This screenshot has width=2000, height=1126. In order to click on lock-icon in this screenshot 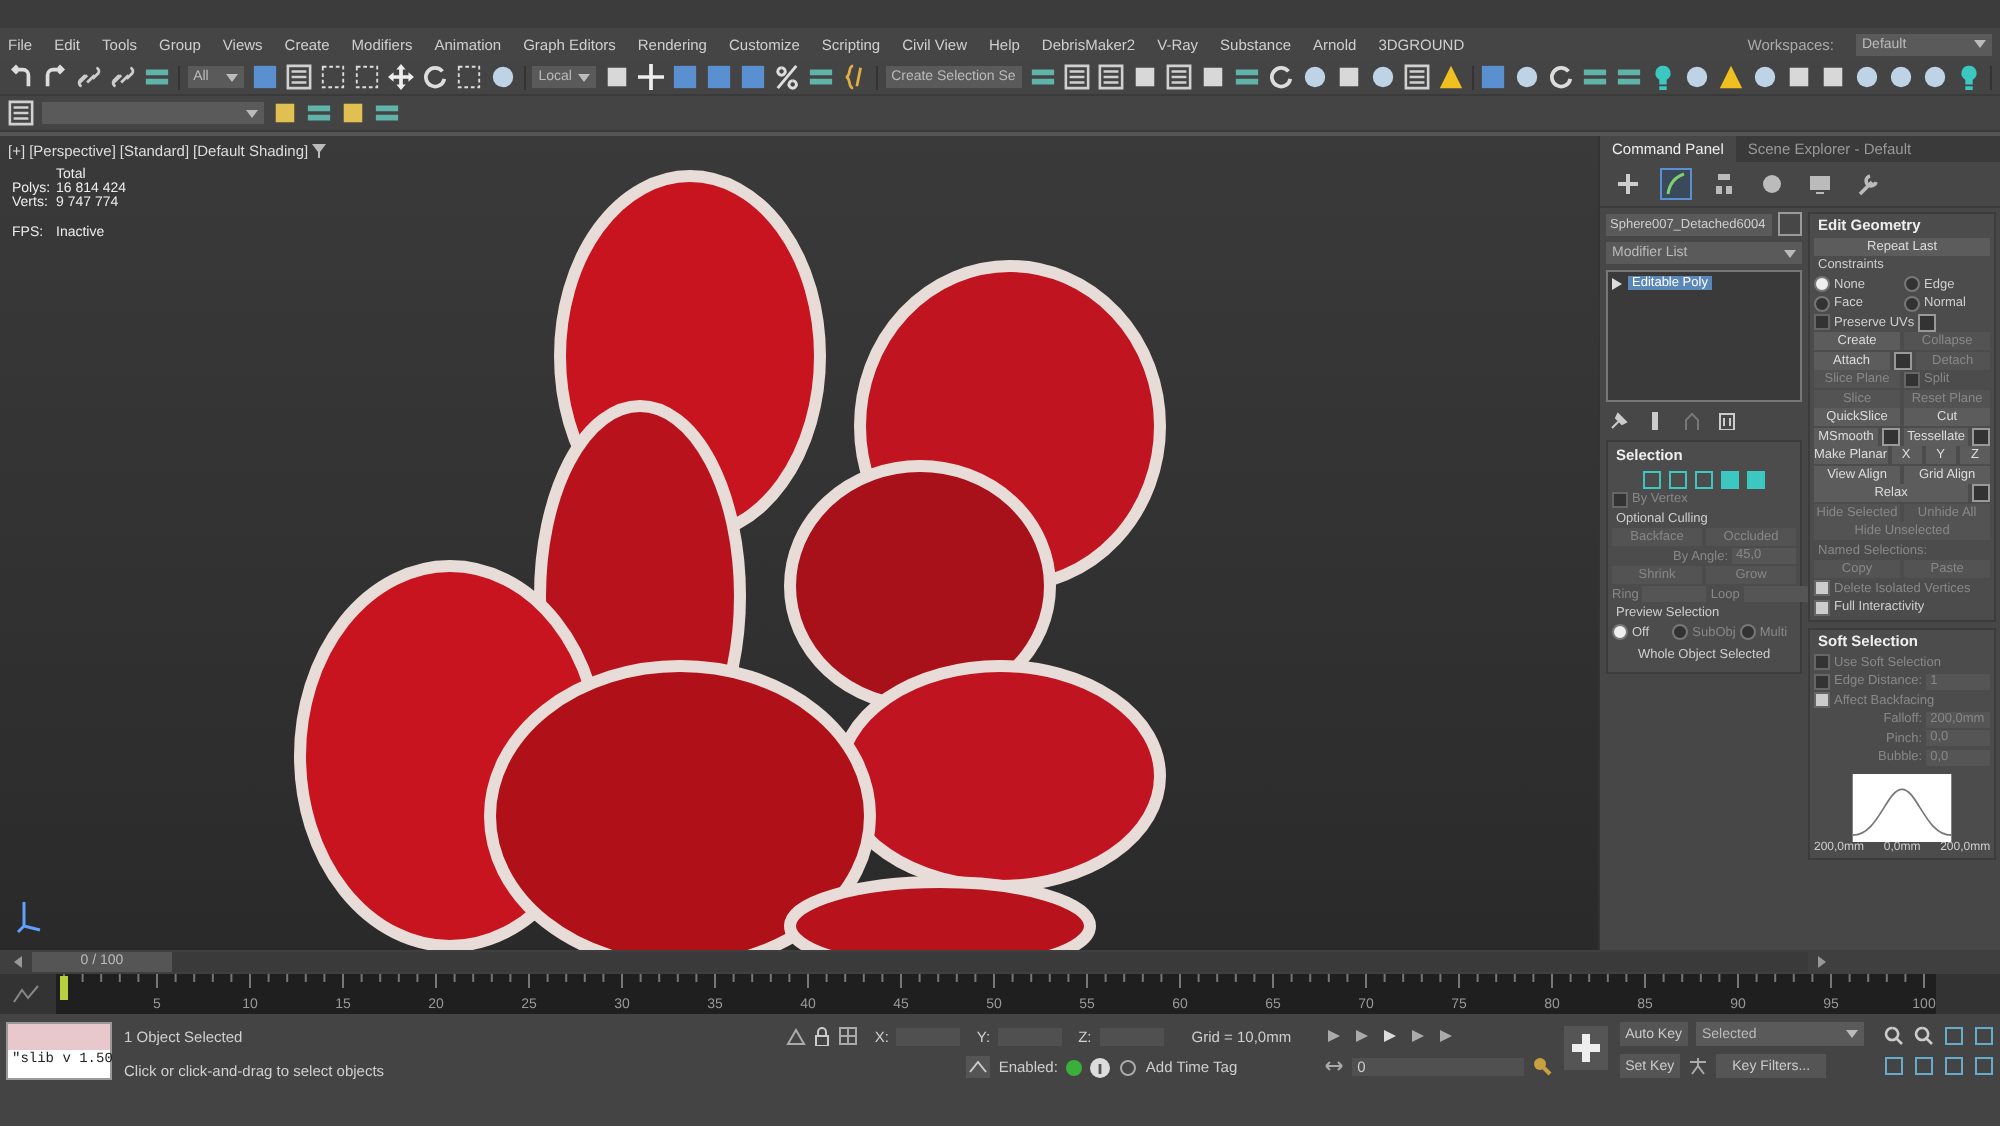, I will do `click(822, 1036)`.